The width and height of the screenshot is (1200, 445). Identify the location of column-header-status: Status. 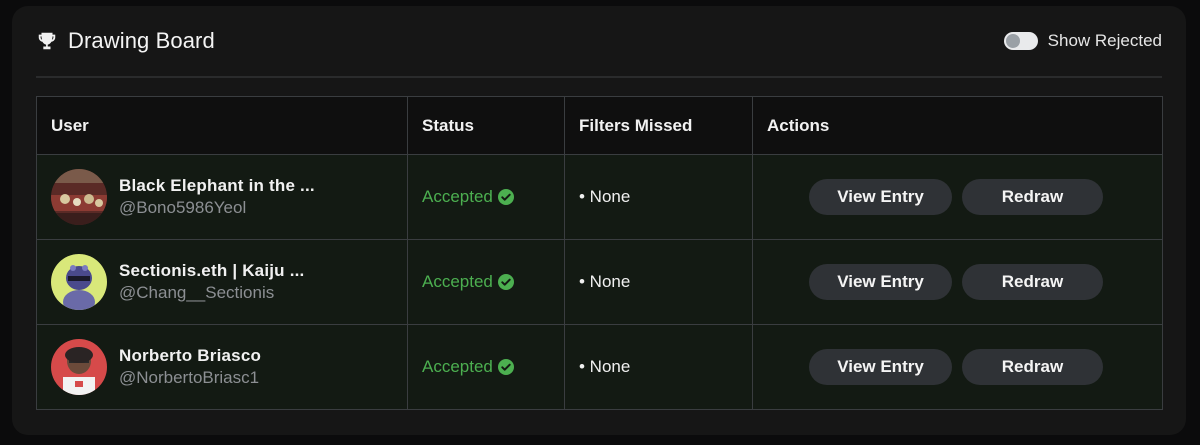
(486, 125).